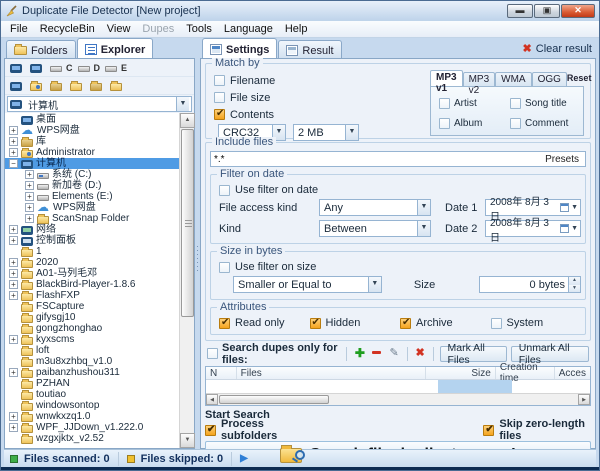 The image size is (600, 471). Describe the element at coordinates (187, 120) in the screenshot. I see `scroll-up-icon: ▲` at that location.